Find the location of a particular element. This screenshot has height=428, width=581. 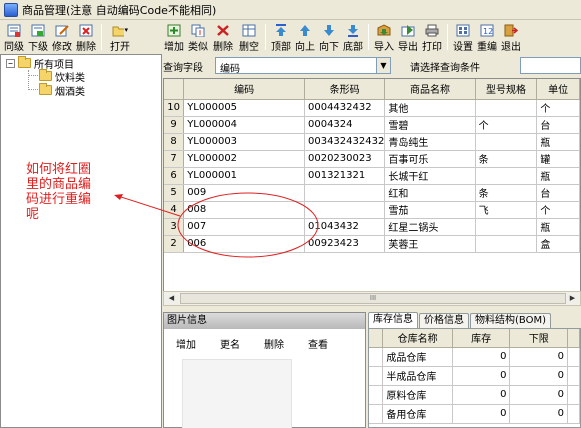

barcode-cell: 01043432 is located at coordinates (345, 227).